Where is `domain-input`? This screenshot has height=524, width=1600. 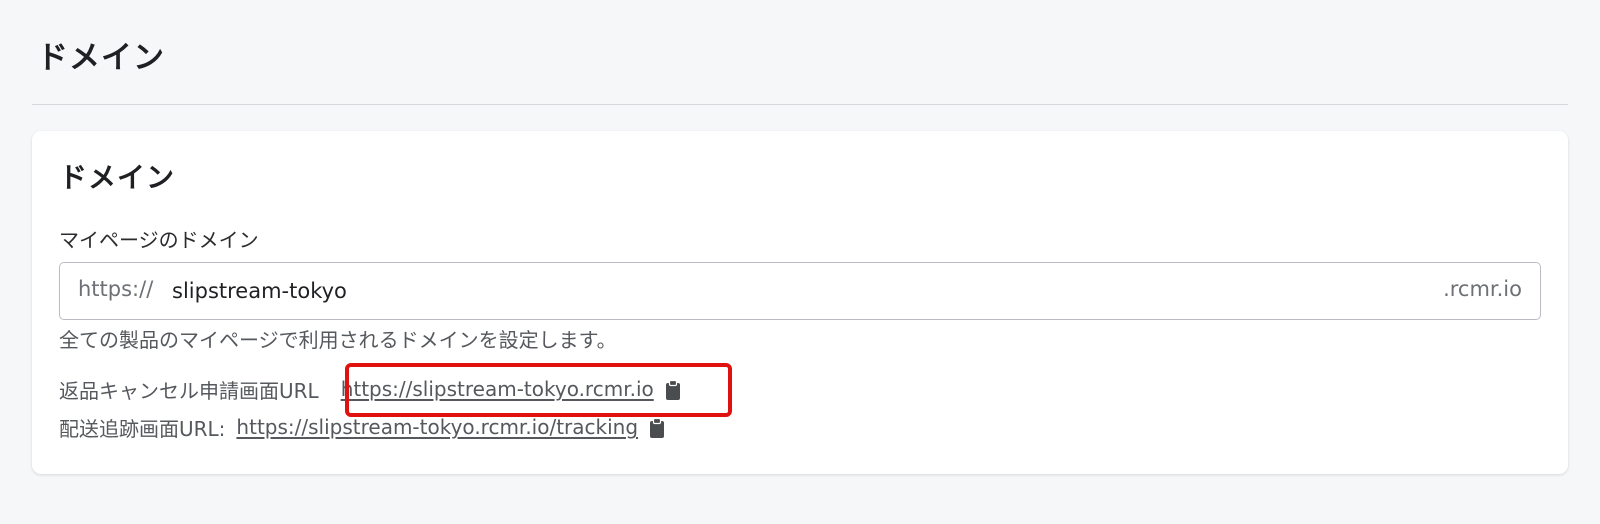 domain-input is located at coordinates (772, 291).